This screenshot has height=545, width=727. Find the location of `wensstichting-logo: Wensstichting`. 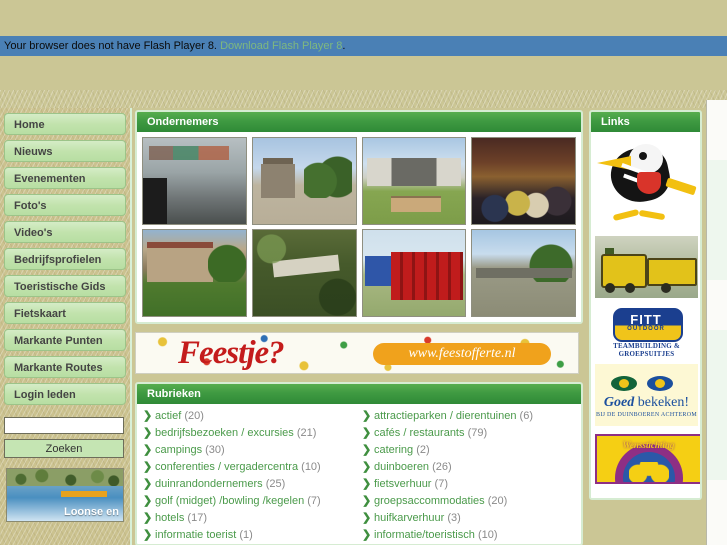

wensstichting-logo: Wensstichting is located at coordinates (647, 459).